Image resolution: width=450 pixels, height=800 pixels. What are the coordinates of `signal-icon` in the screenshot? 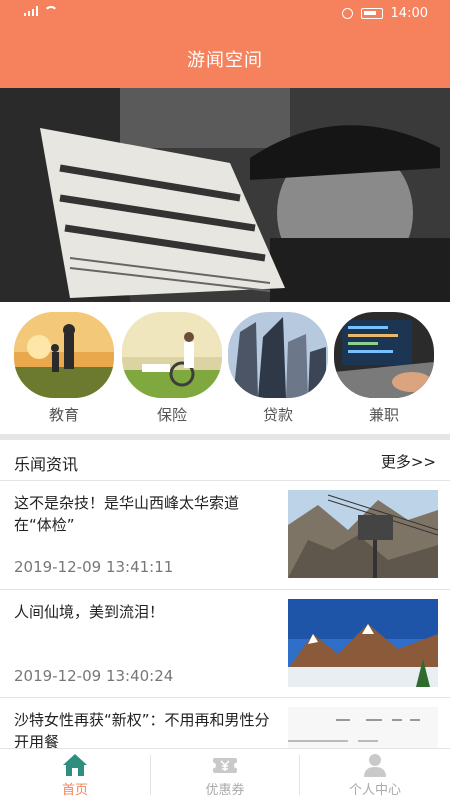 It's located at (31, 11).